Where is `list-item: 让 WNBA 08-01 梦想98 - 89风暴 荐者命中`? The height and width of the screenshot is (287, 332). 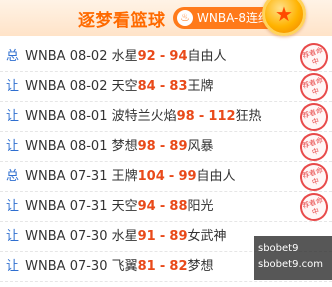
list-item: 让 WNBA 08-01 梦想98 - 89风暴 荐者命中 is located at coordinates (166, 147).